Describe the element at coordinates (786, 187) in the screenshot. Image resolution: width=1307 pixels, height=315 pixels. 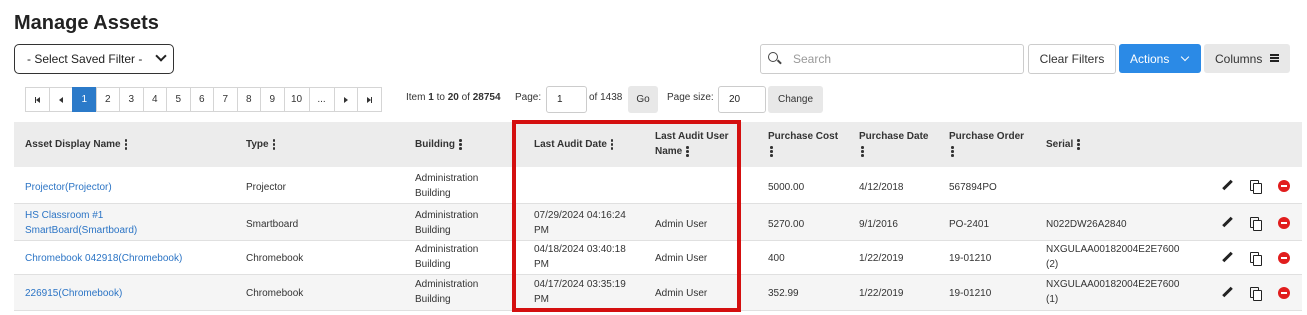
I see `purchase-cost: 5000.00` at that location.